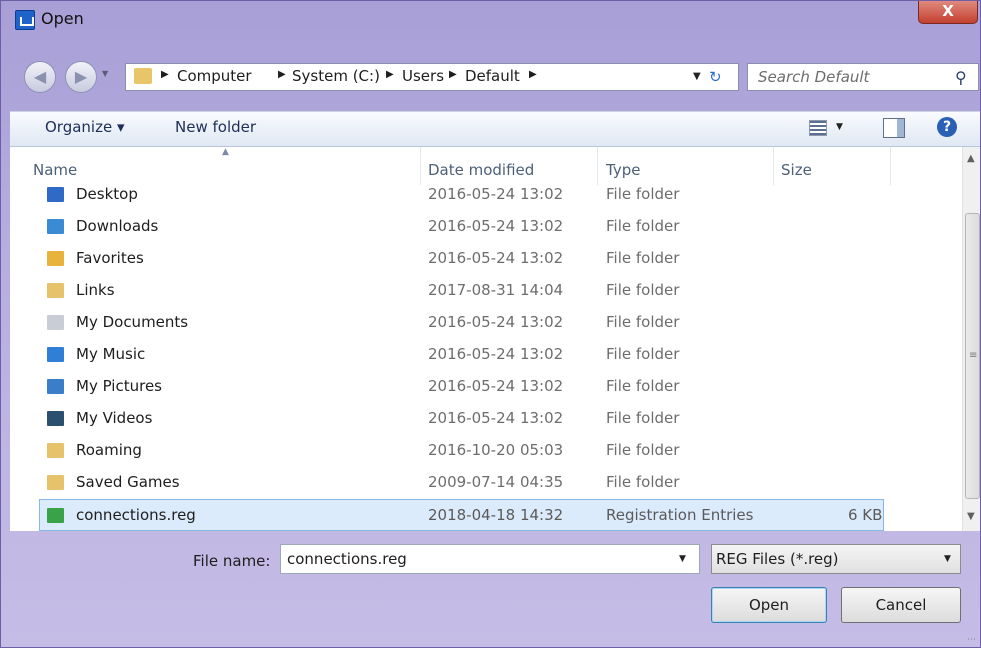 This screenshot has height=648, width=981. What do you see at coordinates (62, 18) in the screenshot?
I see `window-title: Open` at bounding box center [62, 18].